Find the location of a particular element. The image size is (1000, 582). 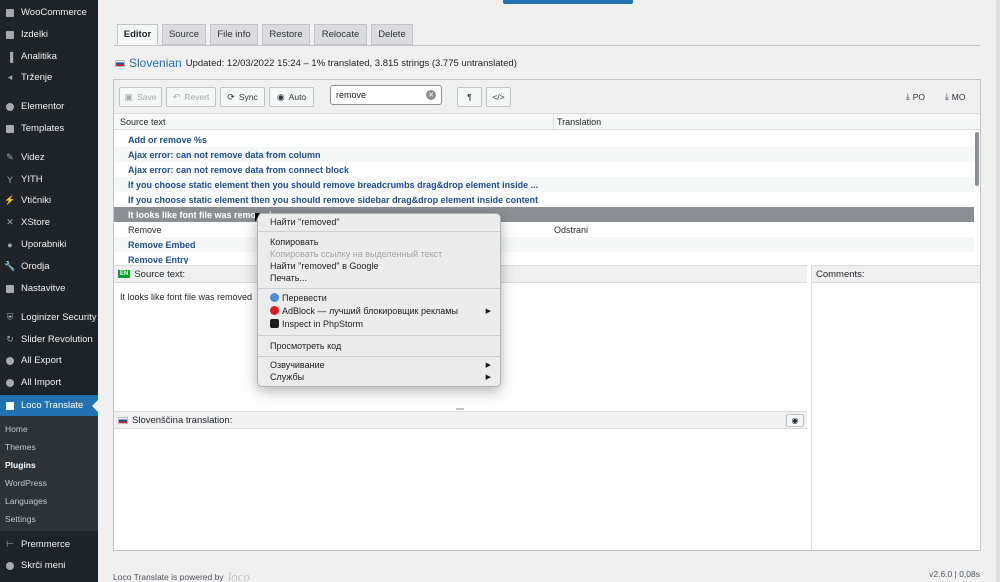

submenu-settings: Settings is located at coordinates (20, 519).